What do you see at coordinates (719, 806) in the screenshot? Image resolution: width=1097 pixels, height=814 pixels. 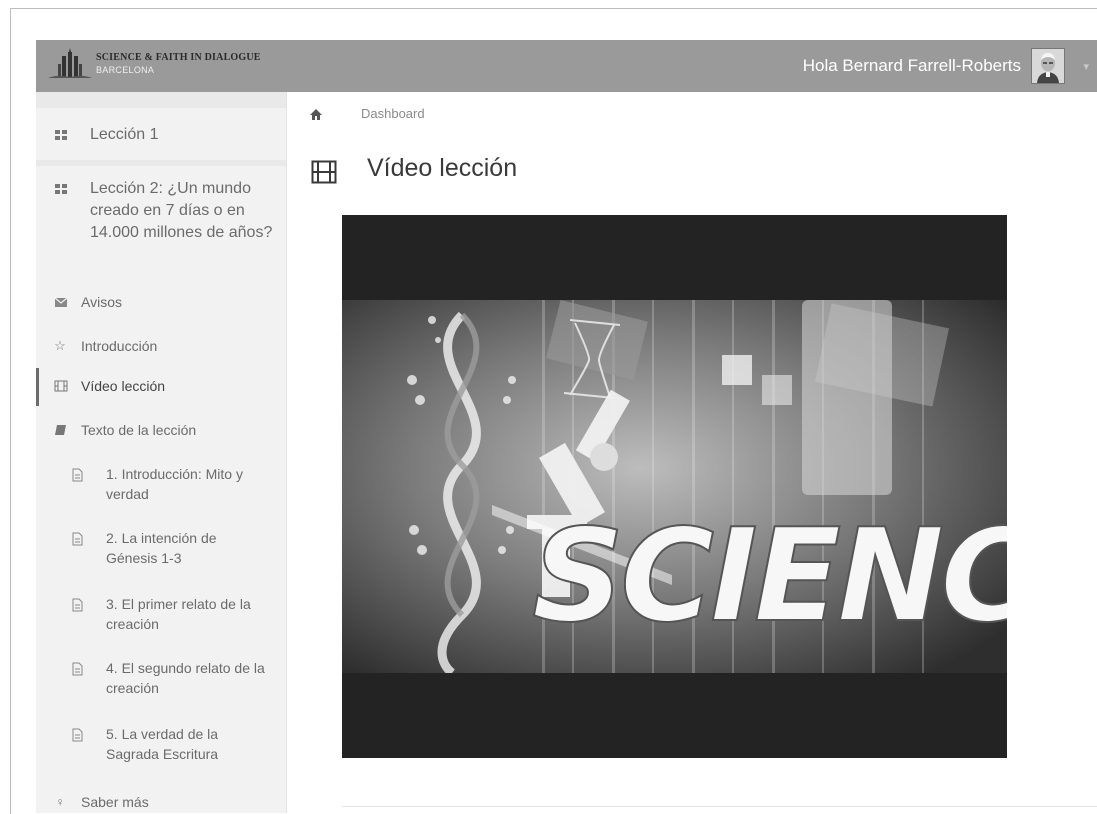 I see `content-divider` at bounding box center [719, 806].